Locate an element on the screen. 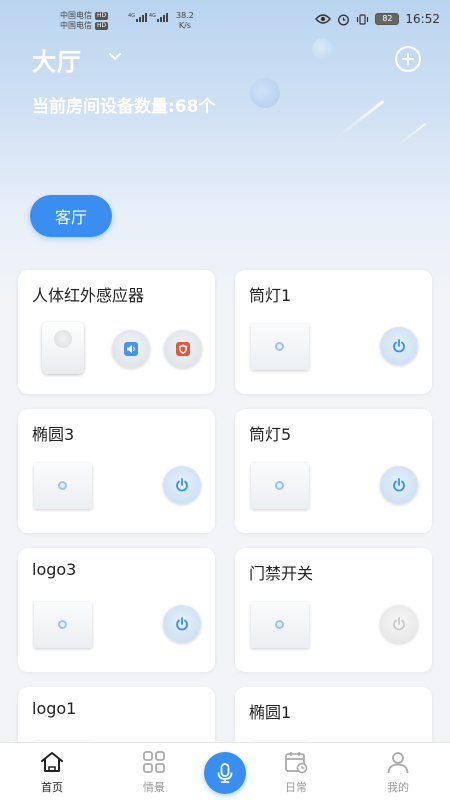  carrier-2: 中国电信 is located at coordinates (76, 25).